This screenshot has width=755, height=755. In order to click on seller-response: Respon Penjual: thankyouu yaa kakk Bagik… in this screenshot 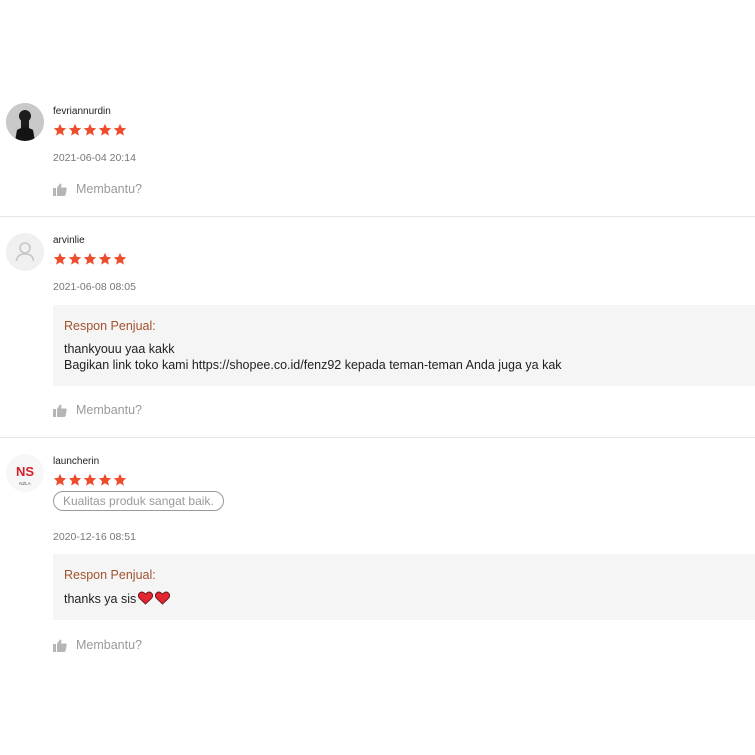, I will do `click(404, 345)`.